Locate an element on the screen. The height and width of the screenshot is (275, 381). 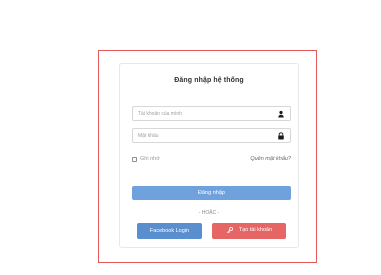
user-icon is located at coordinates (281, 114).